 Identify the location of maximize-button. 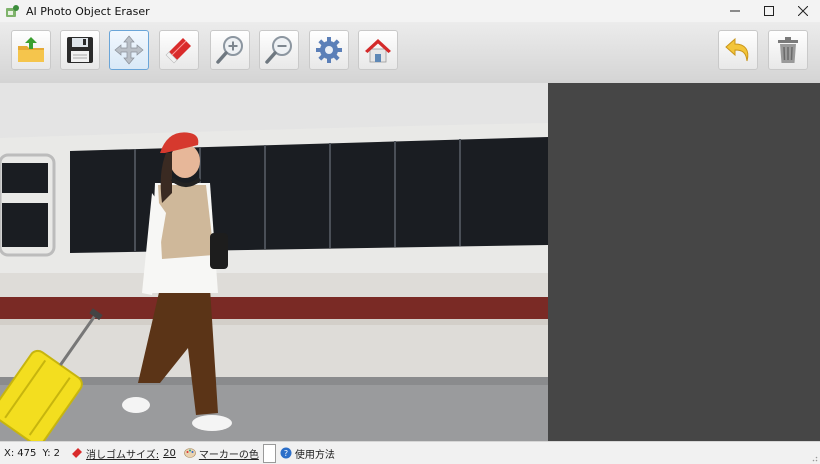
(769, 11).